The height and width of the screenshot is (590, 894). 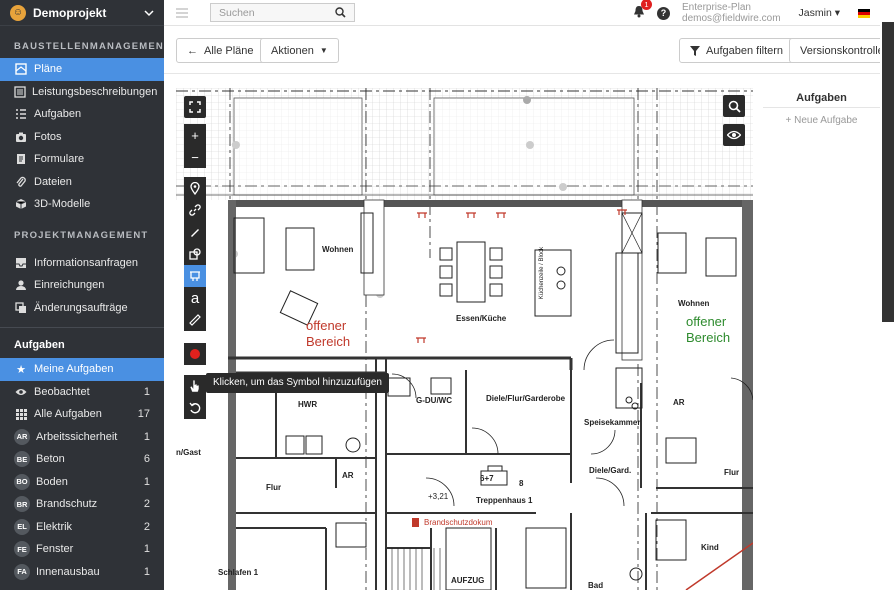 What do you see at coordinates (82, 263) in the screenshot?
I see `sidebar-item-rfi: Informationsanfragen` at bounding box center [82, 263].